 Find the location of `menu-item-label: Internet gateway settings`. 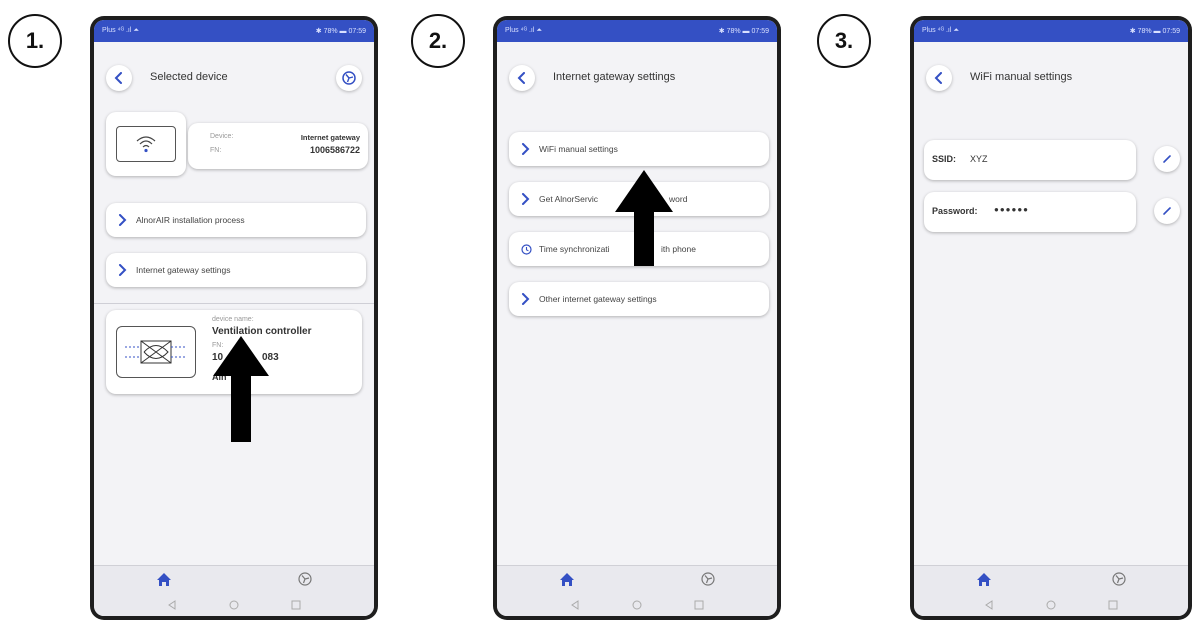

menu-item-label: Internet gateway settings is located at coordinates (183, 270).